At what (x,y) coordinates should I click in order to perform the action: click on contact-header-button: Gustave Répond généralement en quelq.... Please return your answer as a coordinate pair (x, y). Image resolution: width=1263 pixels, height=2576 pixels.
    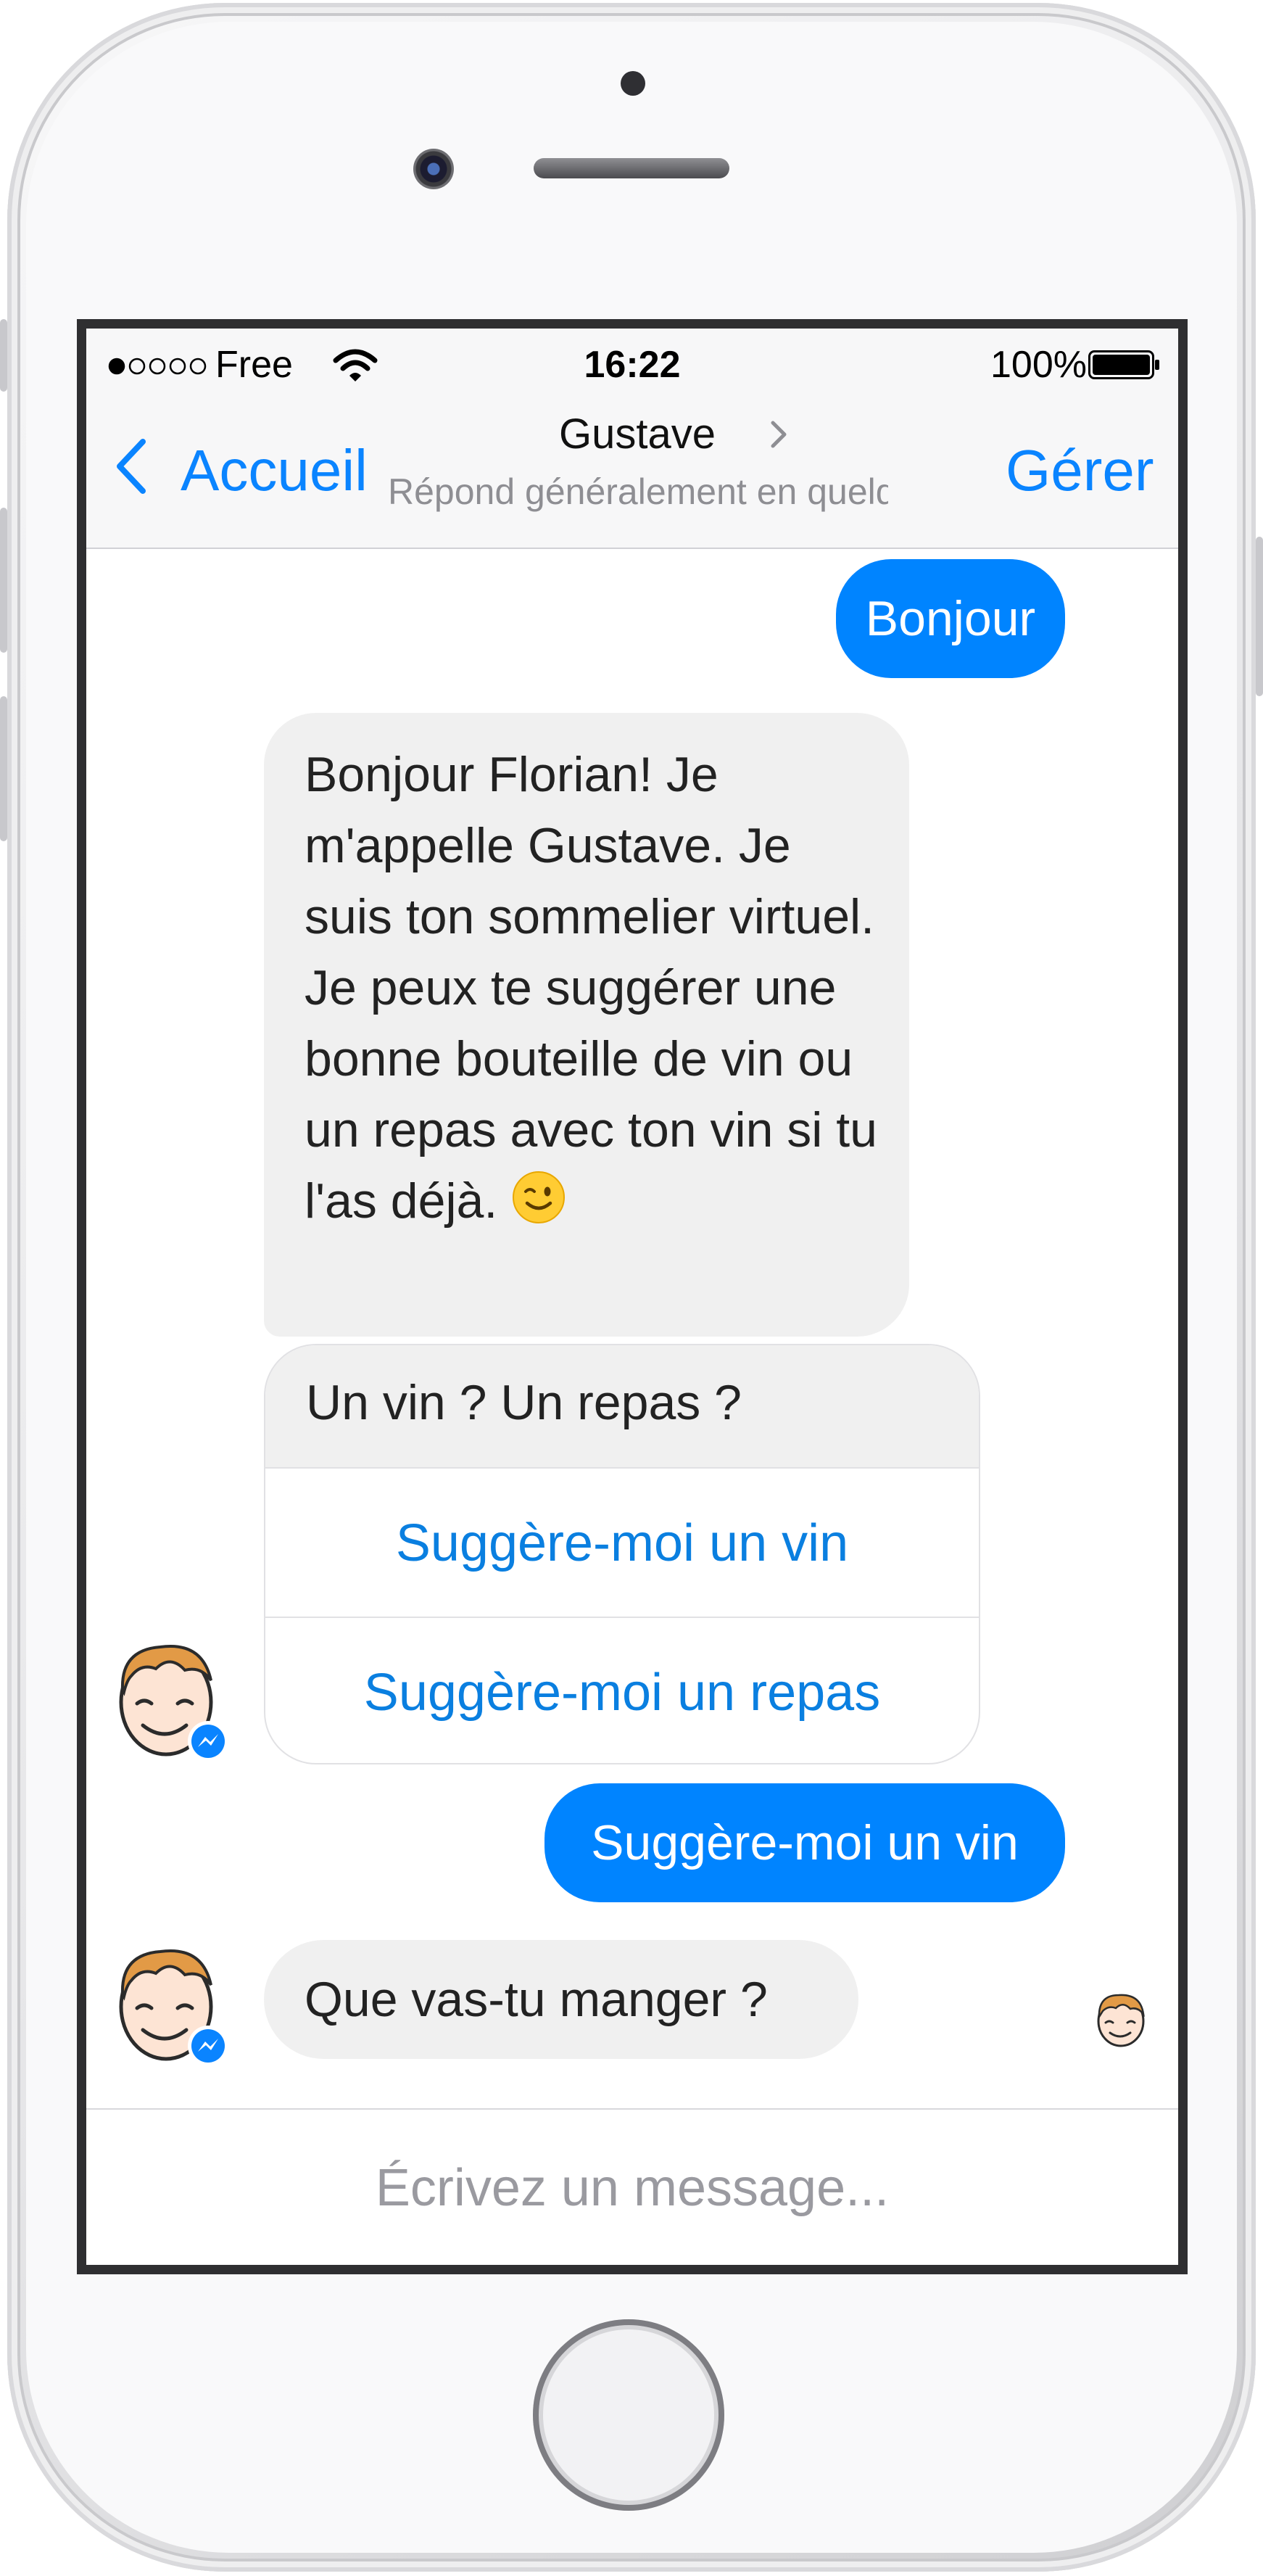
    Looking at the image, I should click on (637, 466).